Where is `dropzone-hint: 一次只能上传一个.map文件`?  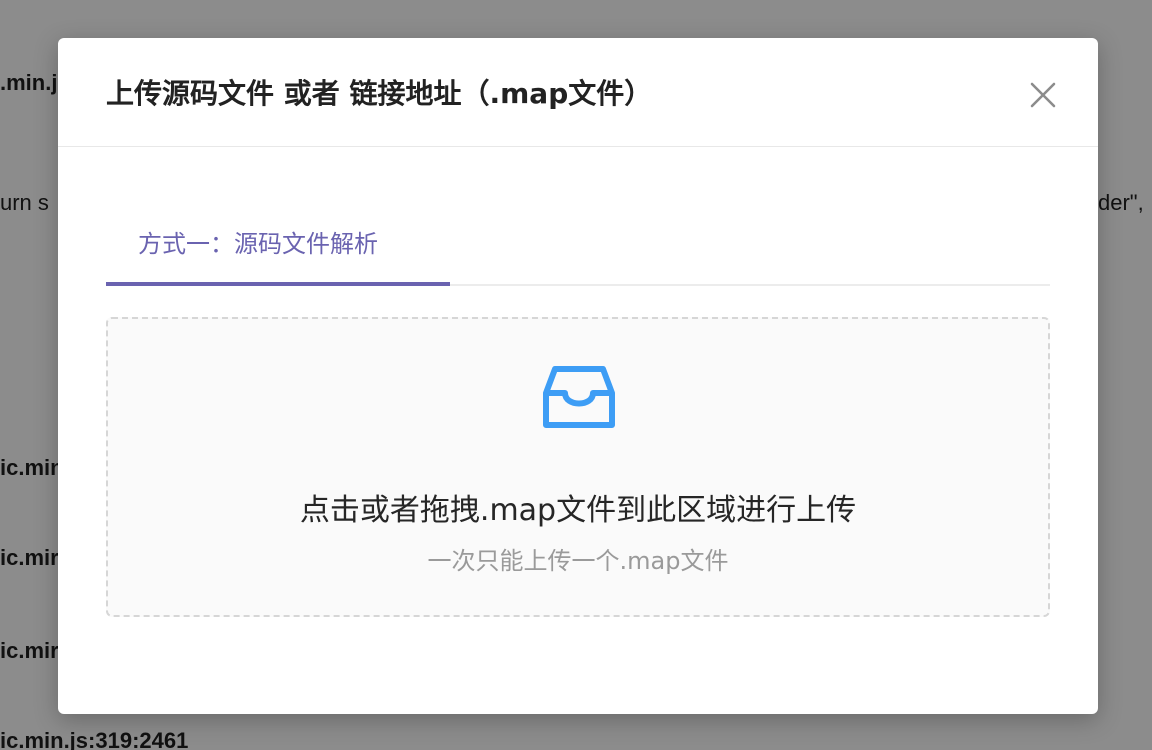
dropzone-hint: 一次只能上传一个.map文件 is located at coordinates (578, 561).